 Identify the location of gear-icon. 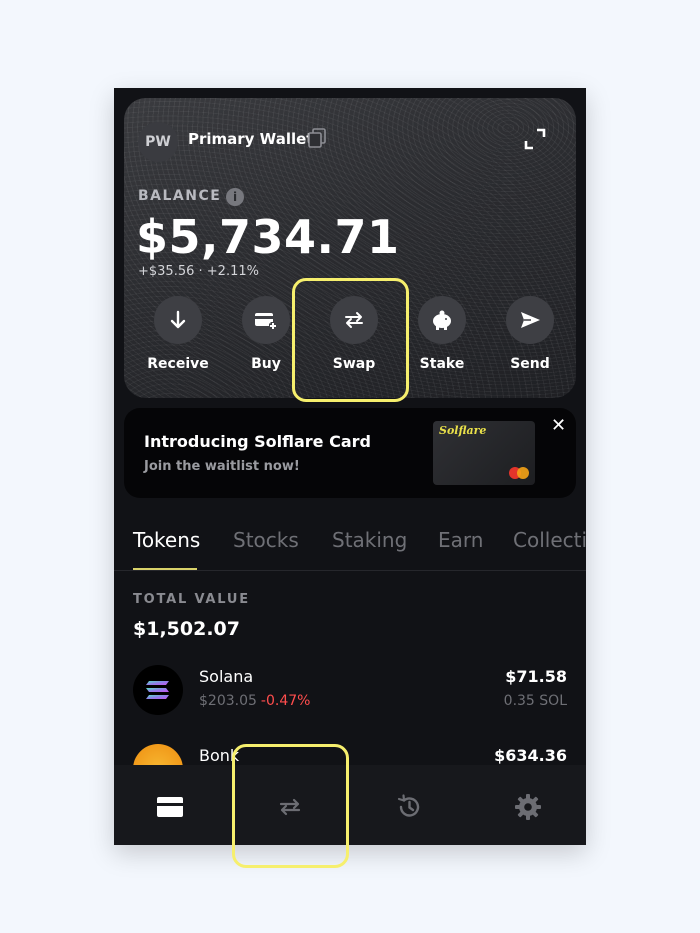
(528, 807).